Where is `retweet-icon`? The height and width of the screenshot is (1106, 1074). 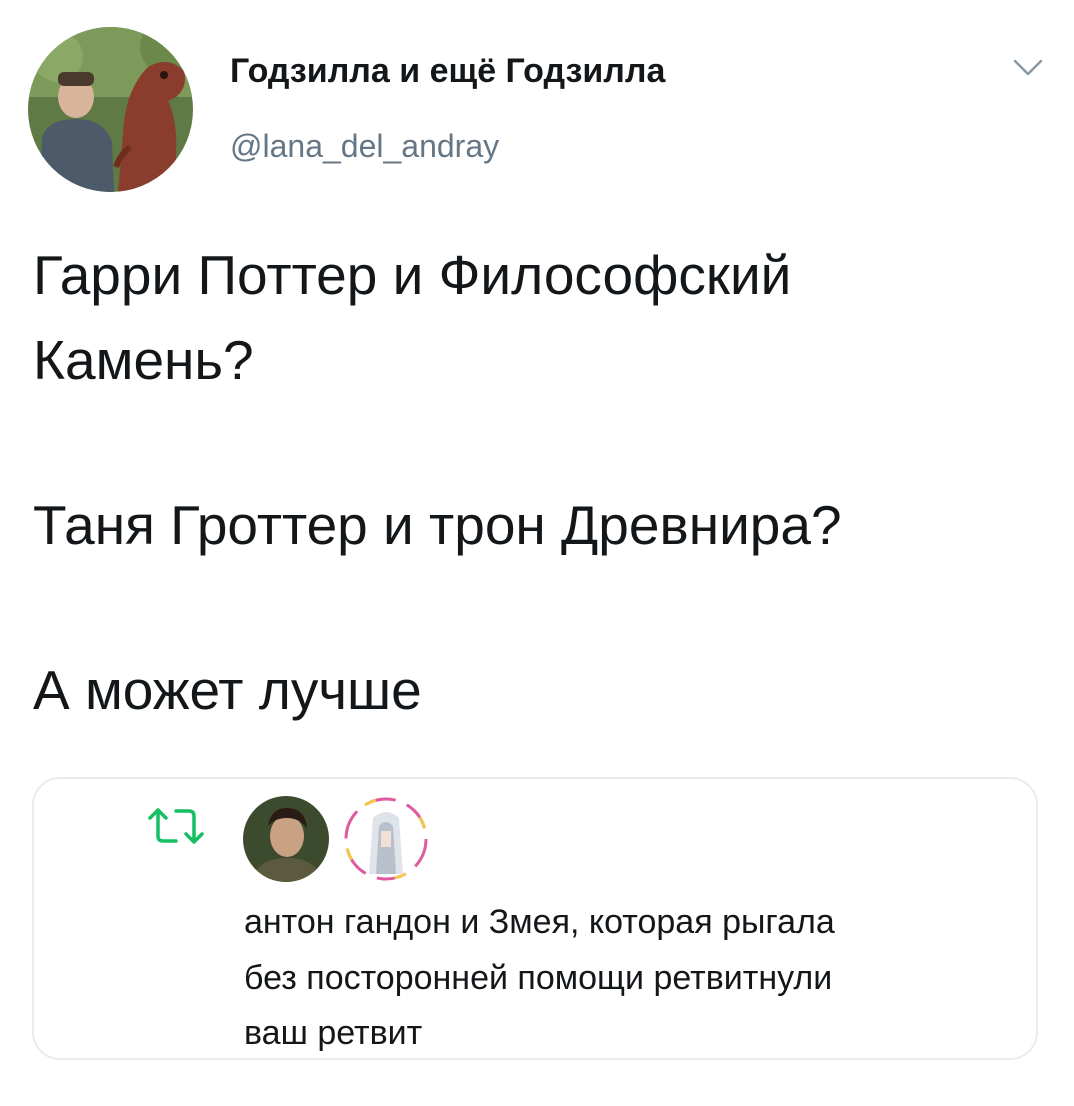
retweet-icon is located at coordinates (176, 826).